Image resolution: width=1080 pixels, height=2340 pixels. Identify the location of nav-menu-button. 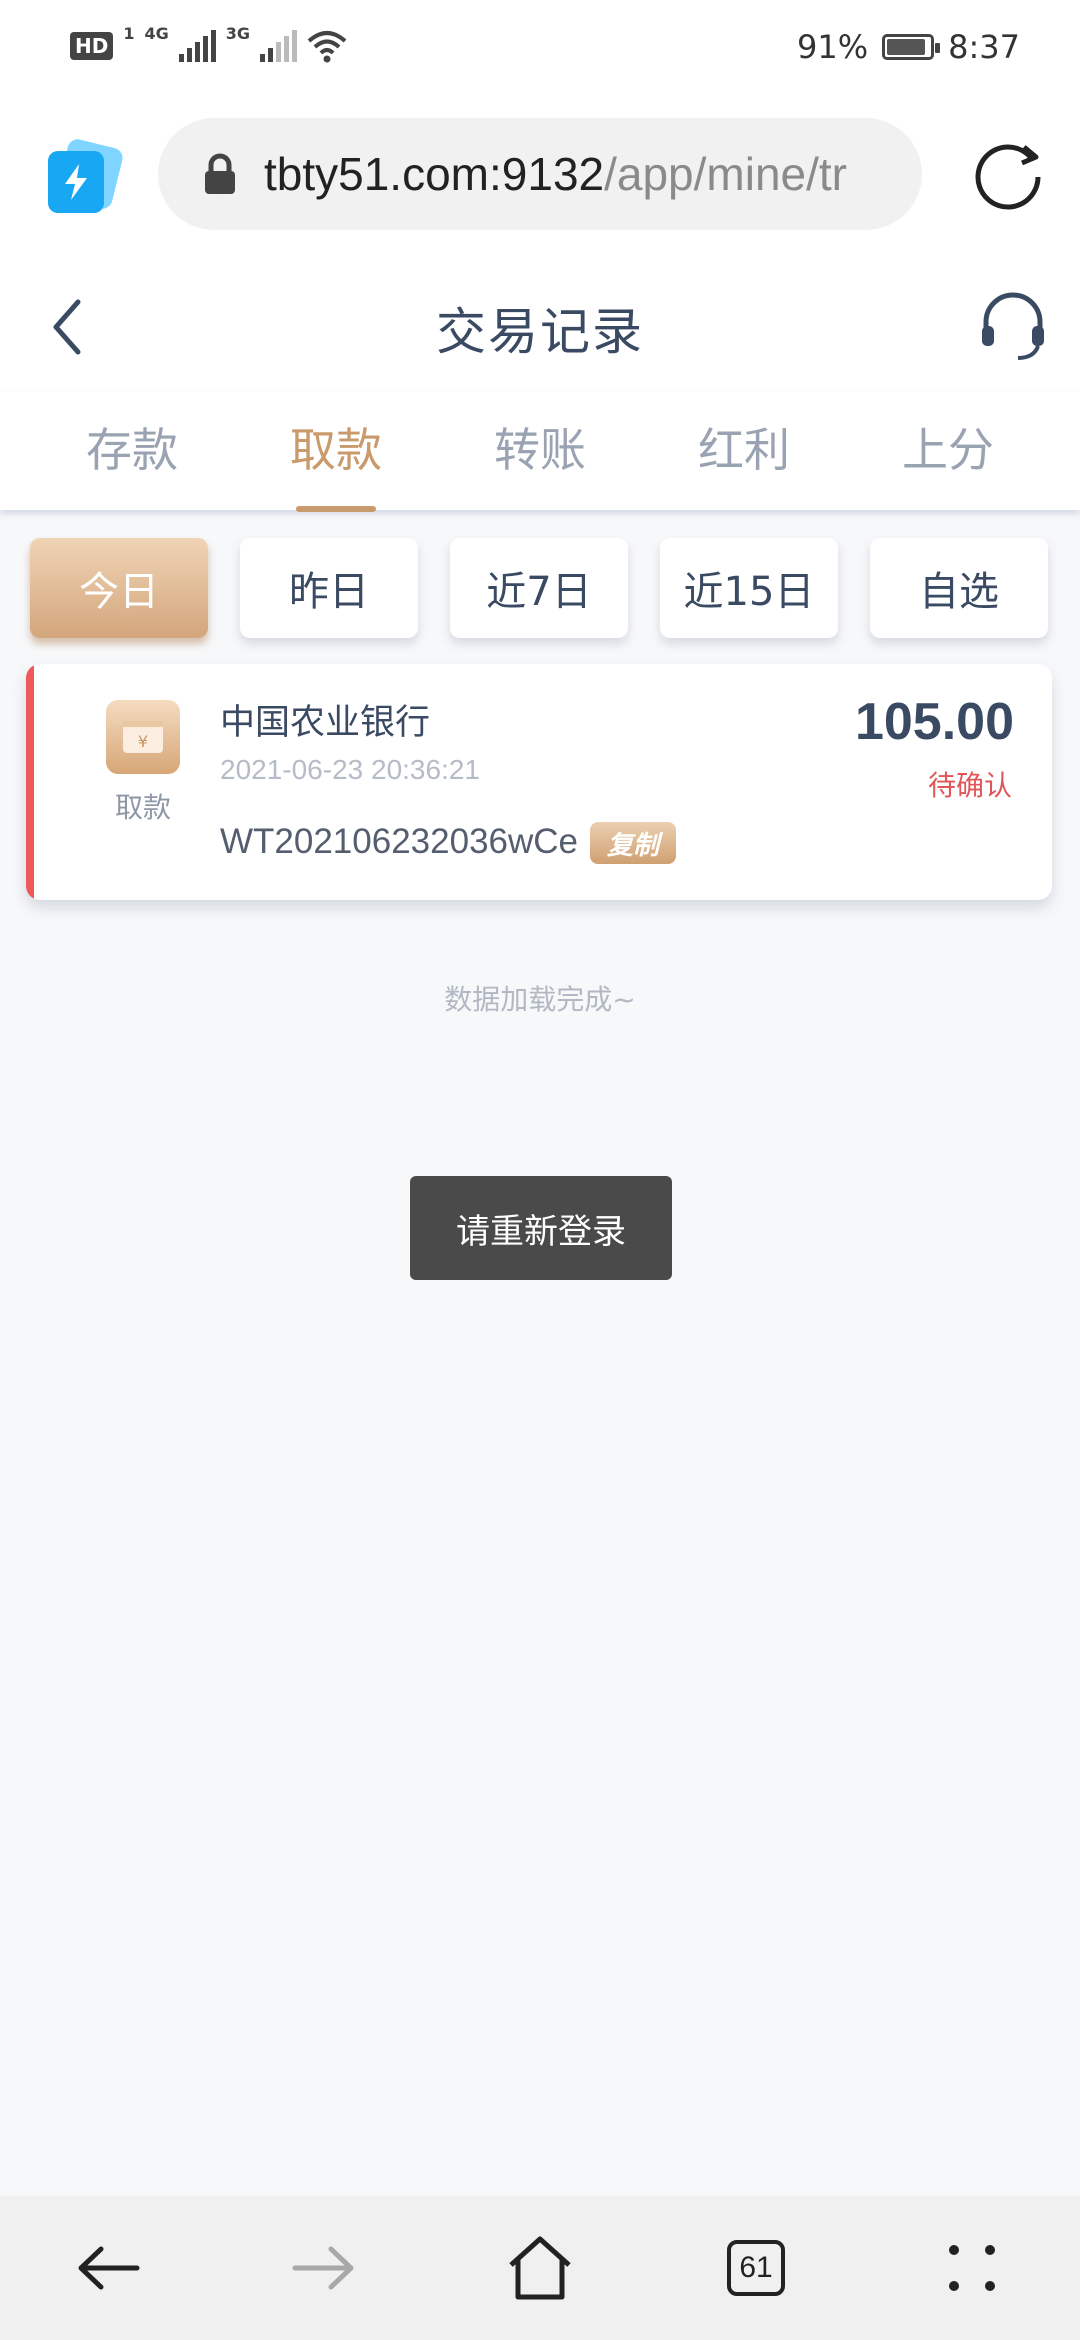
(972, 2268).